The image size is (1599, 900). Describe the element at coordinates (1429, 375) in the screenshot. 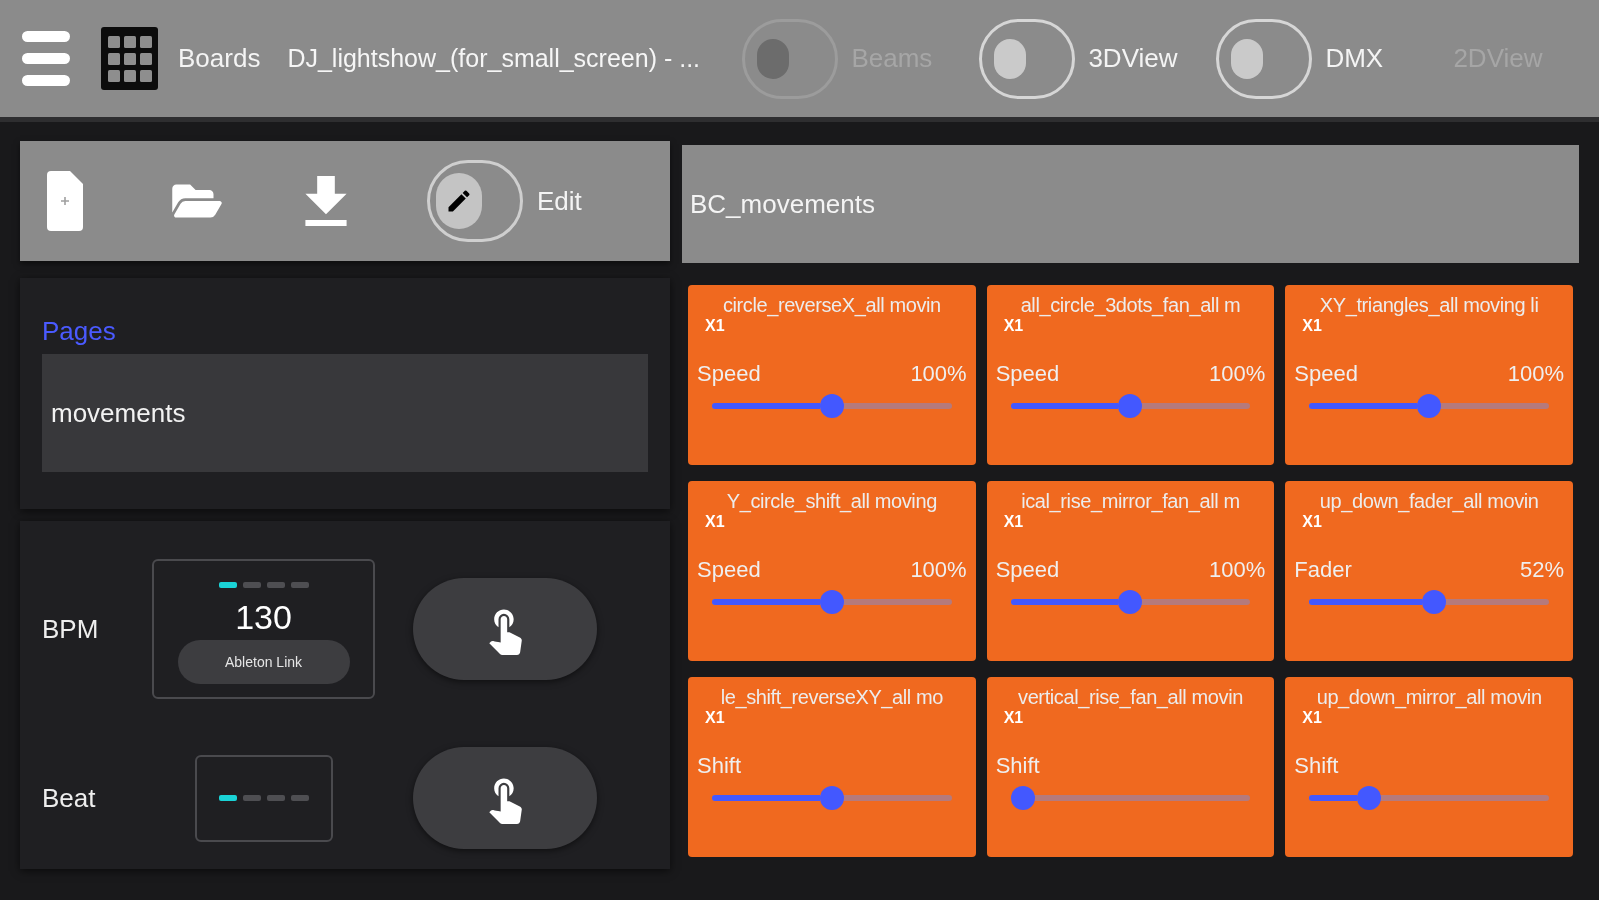

I see `effect-card: XY_triangles_all moving li X1 Speed 100%` at that location.